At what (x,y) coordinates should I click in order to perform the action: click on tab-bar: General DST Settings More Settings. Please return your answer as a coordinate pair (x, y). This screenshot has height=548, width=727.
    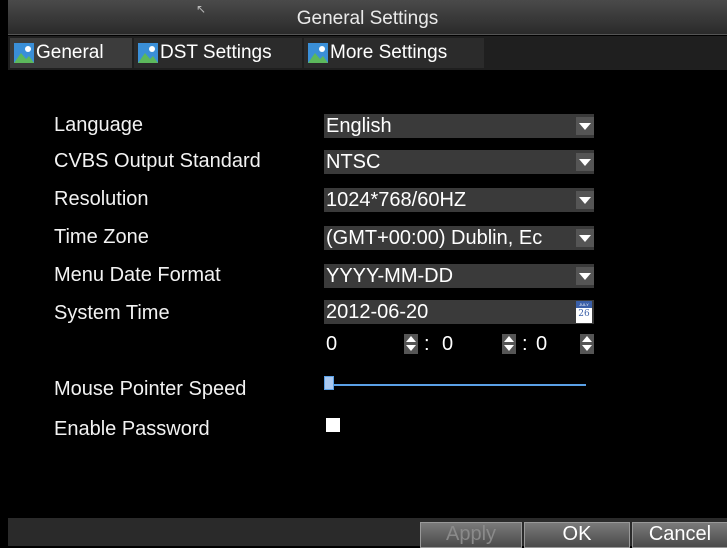
    Looking at the image, I should click on (367, 53).